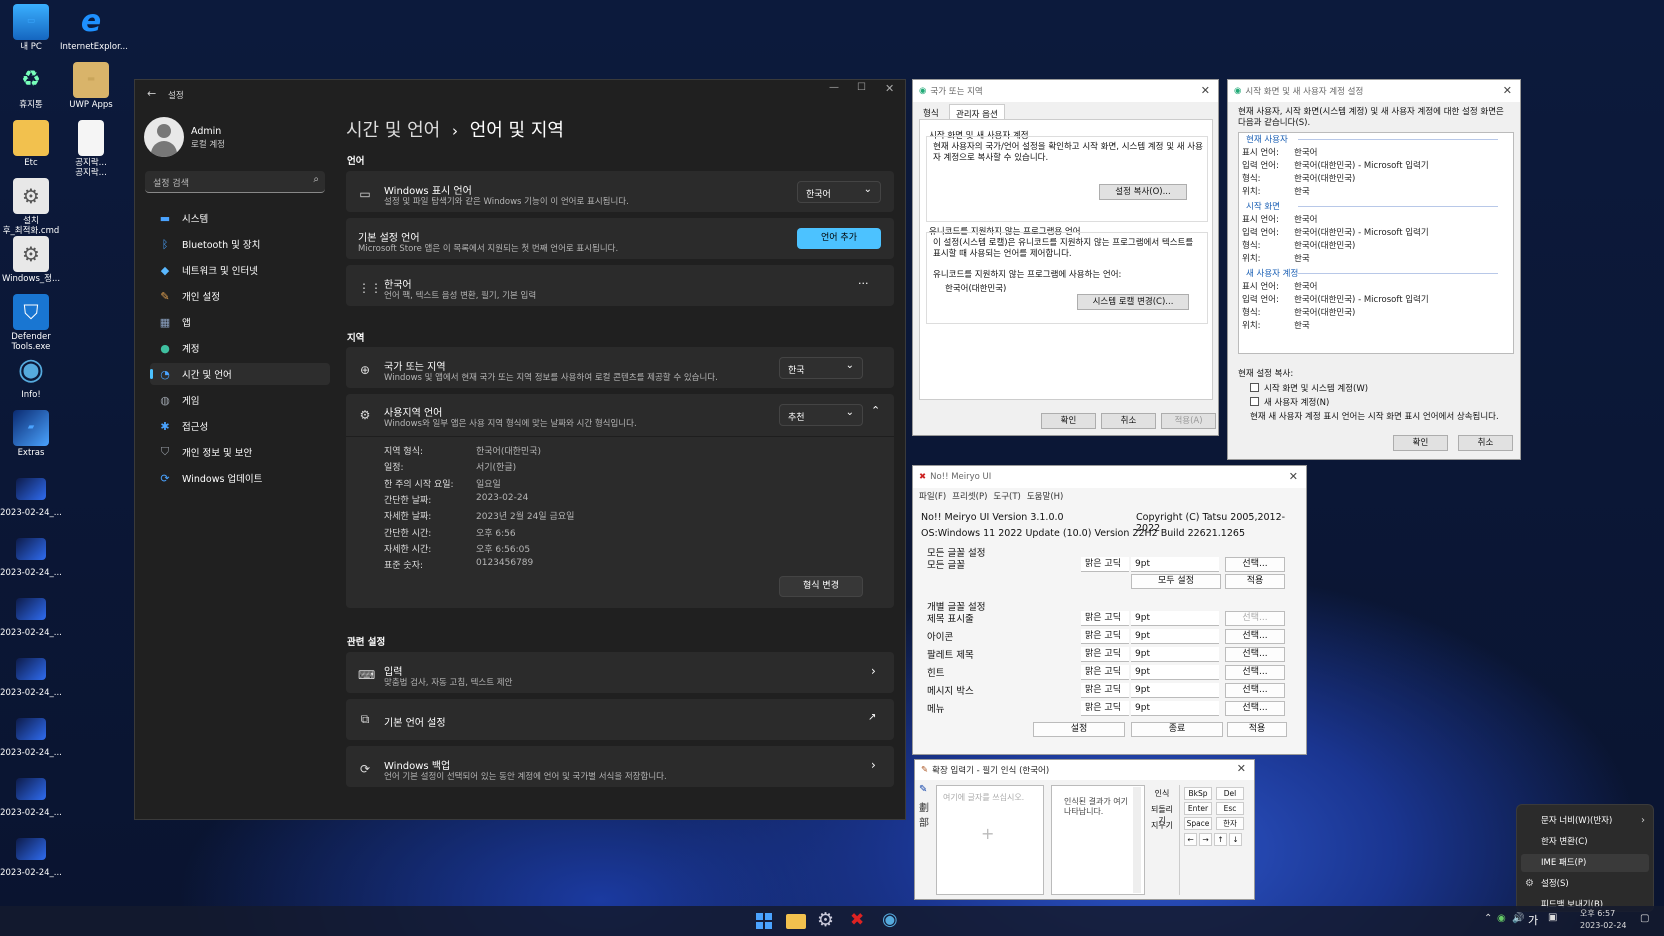 This screenshot has height=936, width=1664. I want to click on context-menu-item: › 문자 너비(W)(반자), so click(1585, 821).